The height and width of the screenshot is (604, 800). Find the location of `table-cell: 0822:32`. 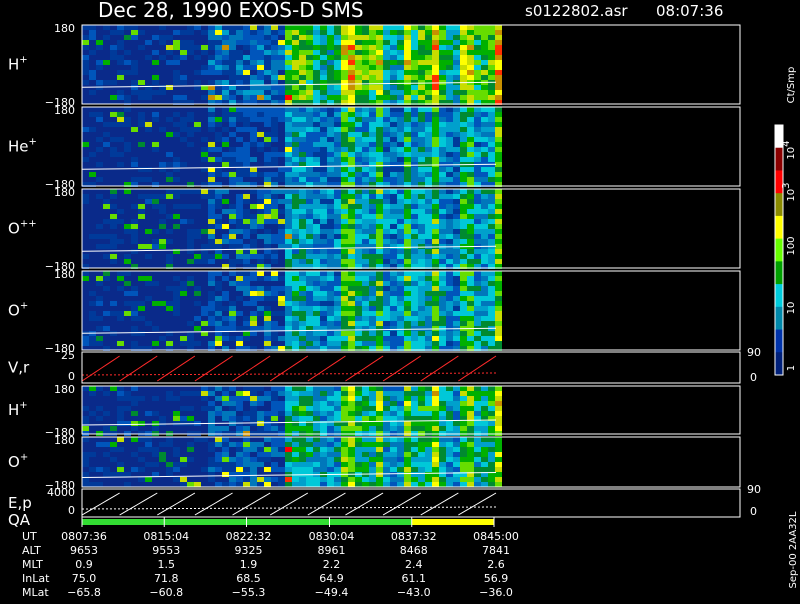

table-cell: 0822:32 is located at coordinates (249, 536).